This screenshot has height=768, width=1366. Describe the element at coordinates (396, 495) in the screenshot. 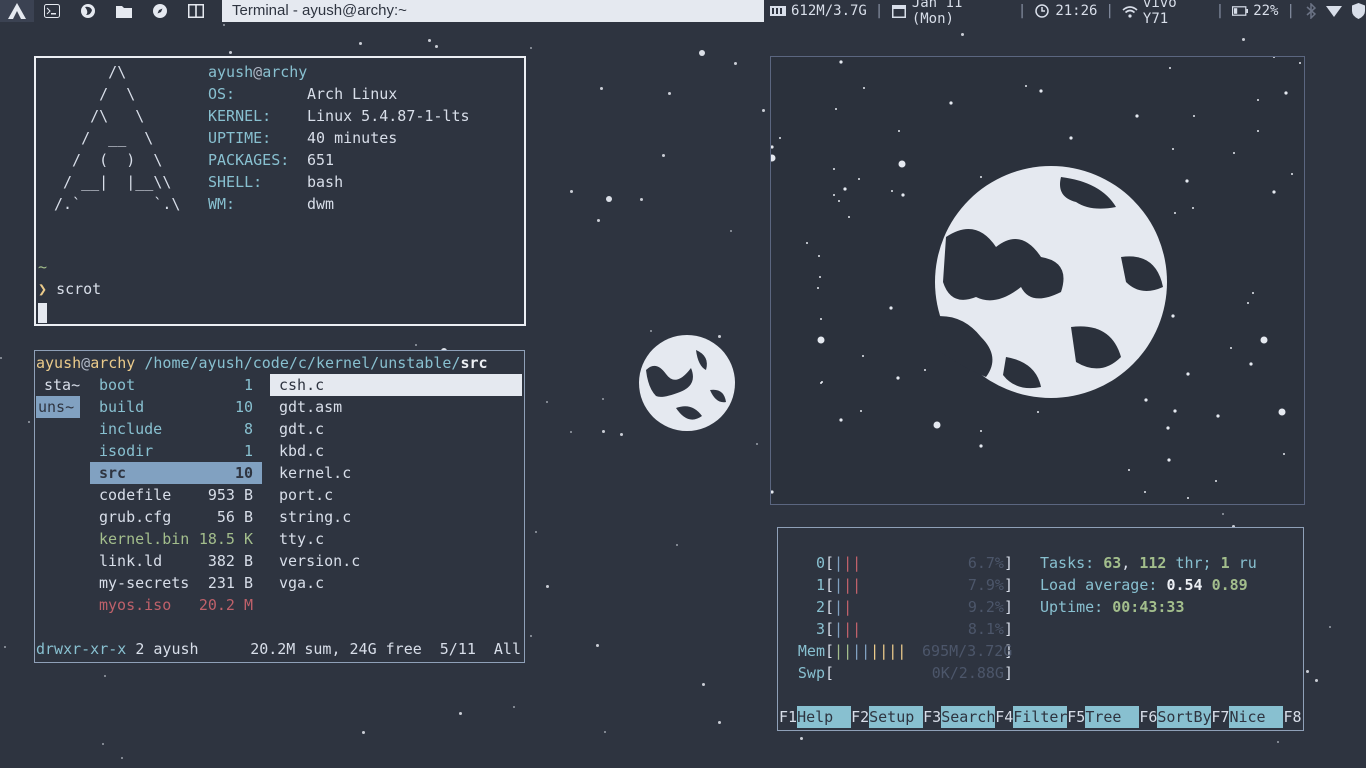

I see `fm-preview-item: port.c` at that location.